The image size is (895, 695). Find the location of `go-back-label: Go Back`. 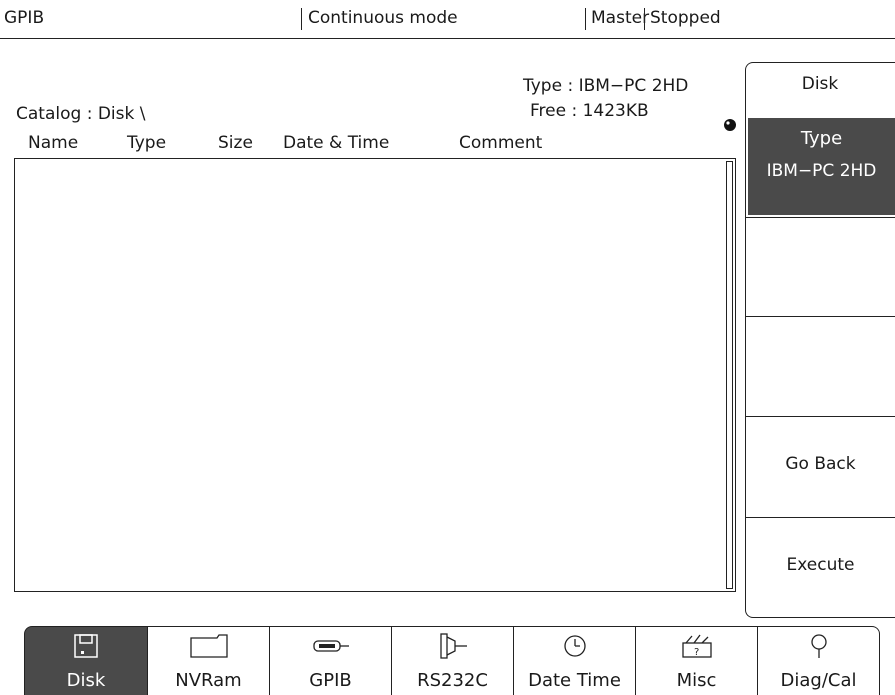

go-back-label: Go Back is located at coordinates (820, 464).